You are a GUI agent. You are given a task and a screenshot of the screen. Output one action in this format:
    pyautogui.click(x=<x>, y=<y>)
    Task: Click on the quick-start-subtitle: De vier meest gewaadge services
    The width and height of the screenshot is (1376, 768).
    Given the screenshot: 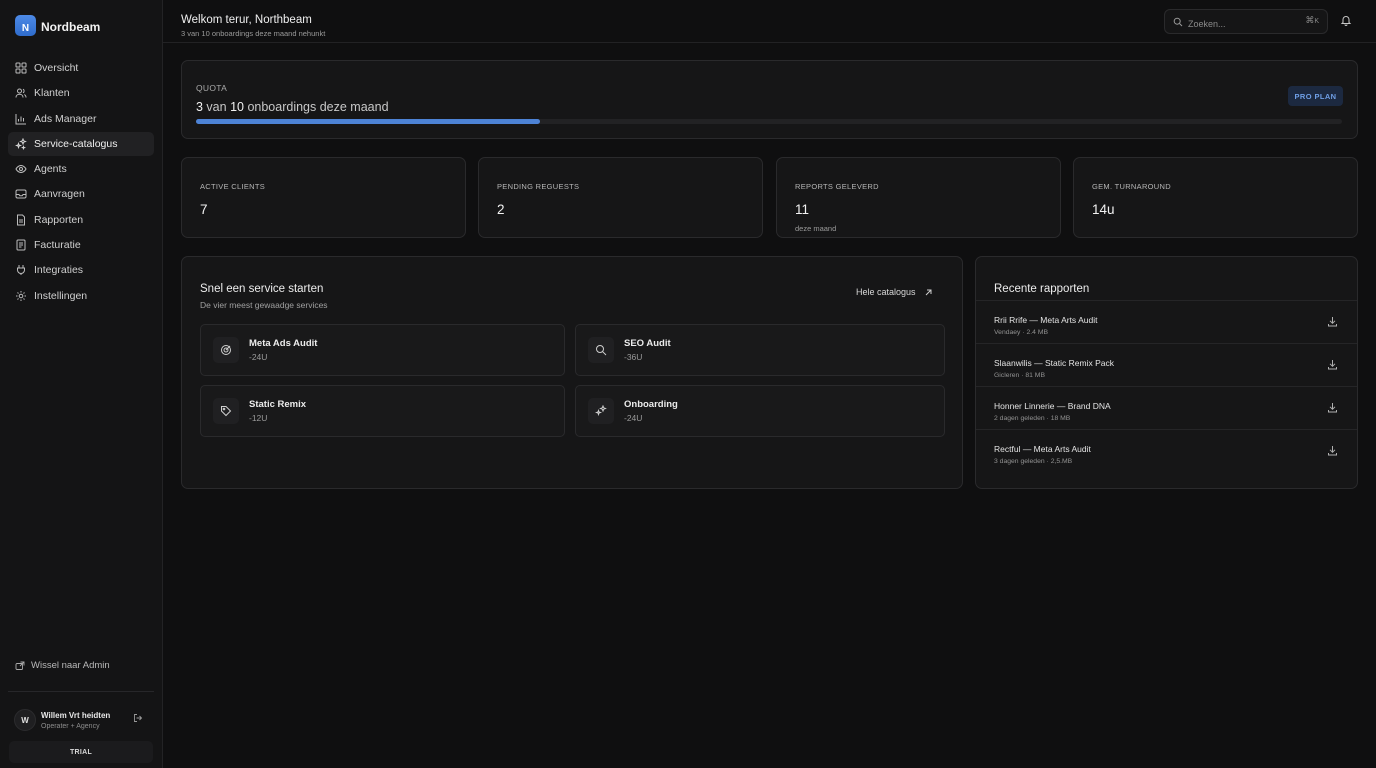 What is the action you would take?
    pyautogui.click(x=264, y=305)
    